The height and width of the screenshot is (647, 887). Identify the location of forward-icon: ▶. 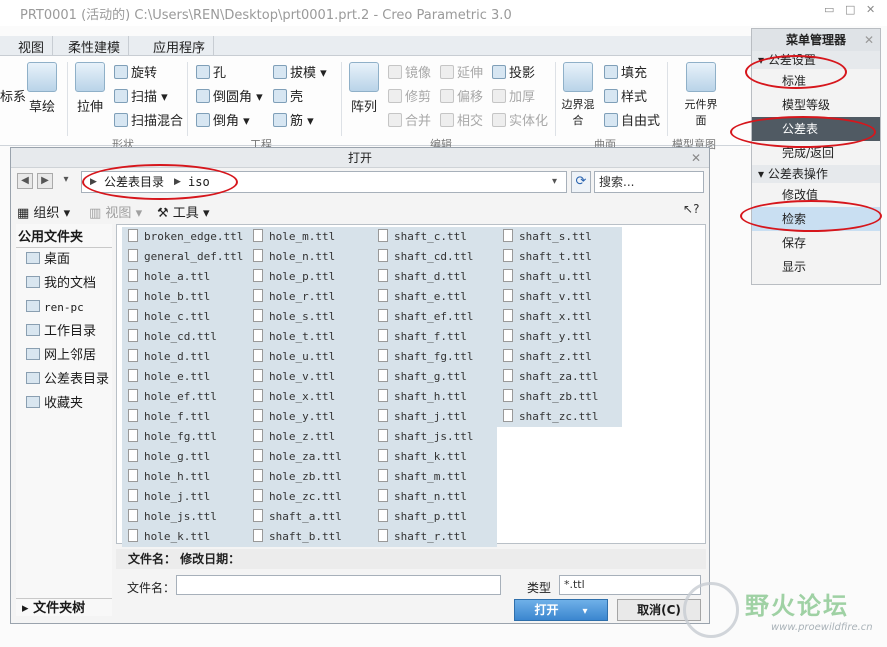
(45, 181).